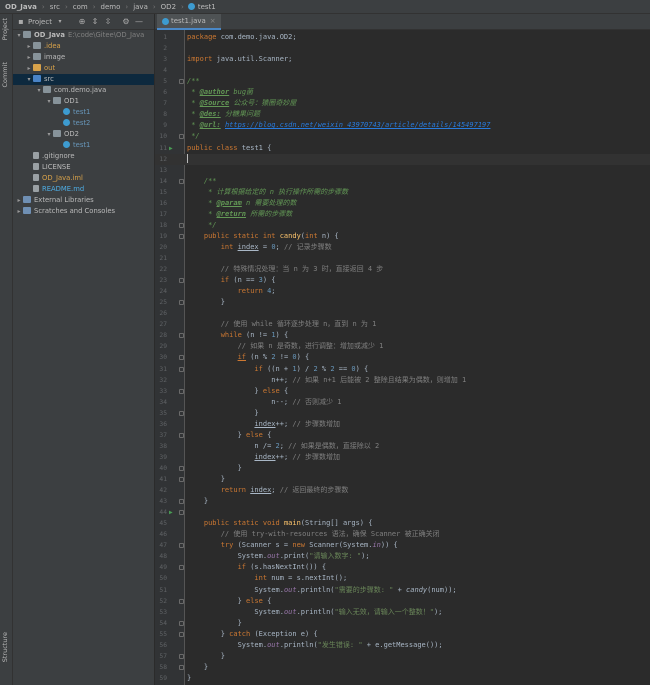 Image resolution: width=650 pixels, height=685 pixels. Describe the element at coordinates (5, 647) in the screenshot. I see `structure-tool-tab: Structure` at that location.